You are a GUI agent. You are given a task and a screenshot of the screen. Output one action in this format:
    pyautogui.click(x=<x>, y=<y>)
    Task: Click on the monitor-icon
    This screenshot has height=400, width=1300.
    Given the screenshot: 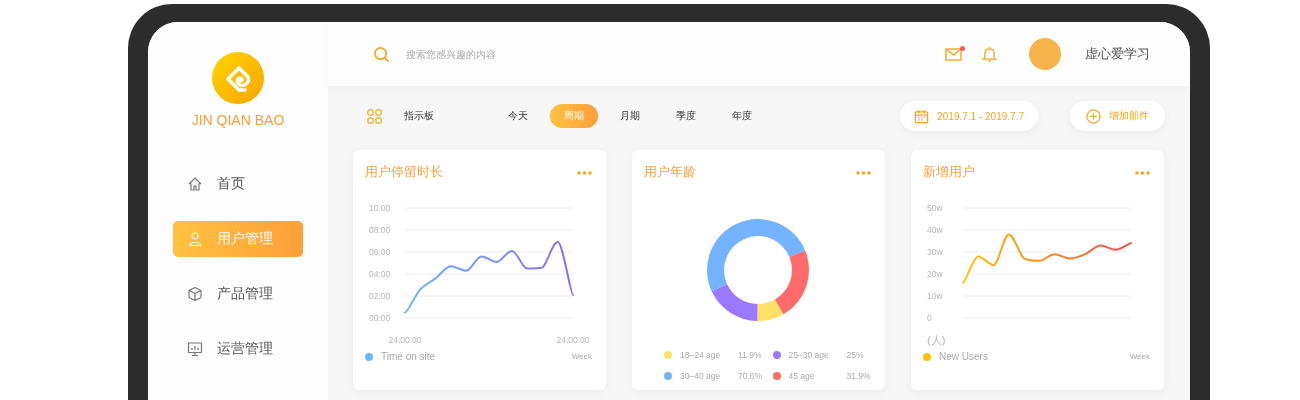 What is the action you would take?
    pyautogui.click(x=195, y=349)
    